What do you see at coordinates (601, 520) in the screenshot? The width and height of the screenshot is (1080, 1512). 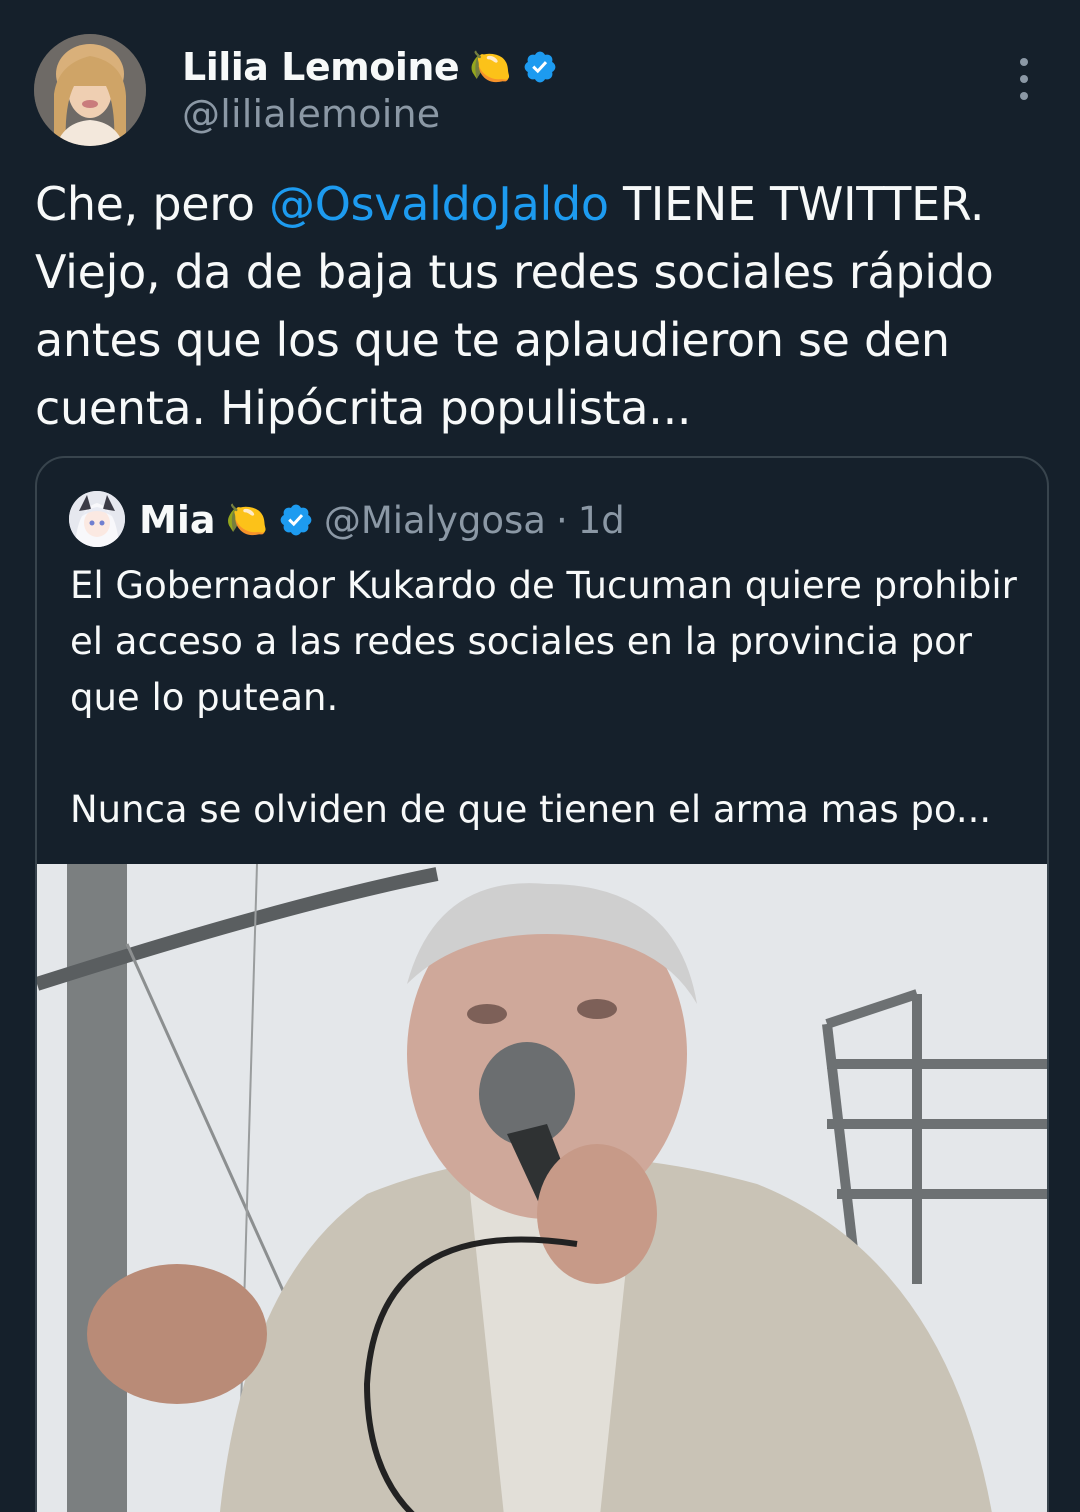 I see `quote-timestamp: 1d` at bounding box center [601, 520].